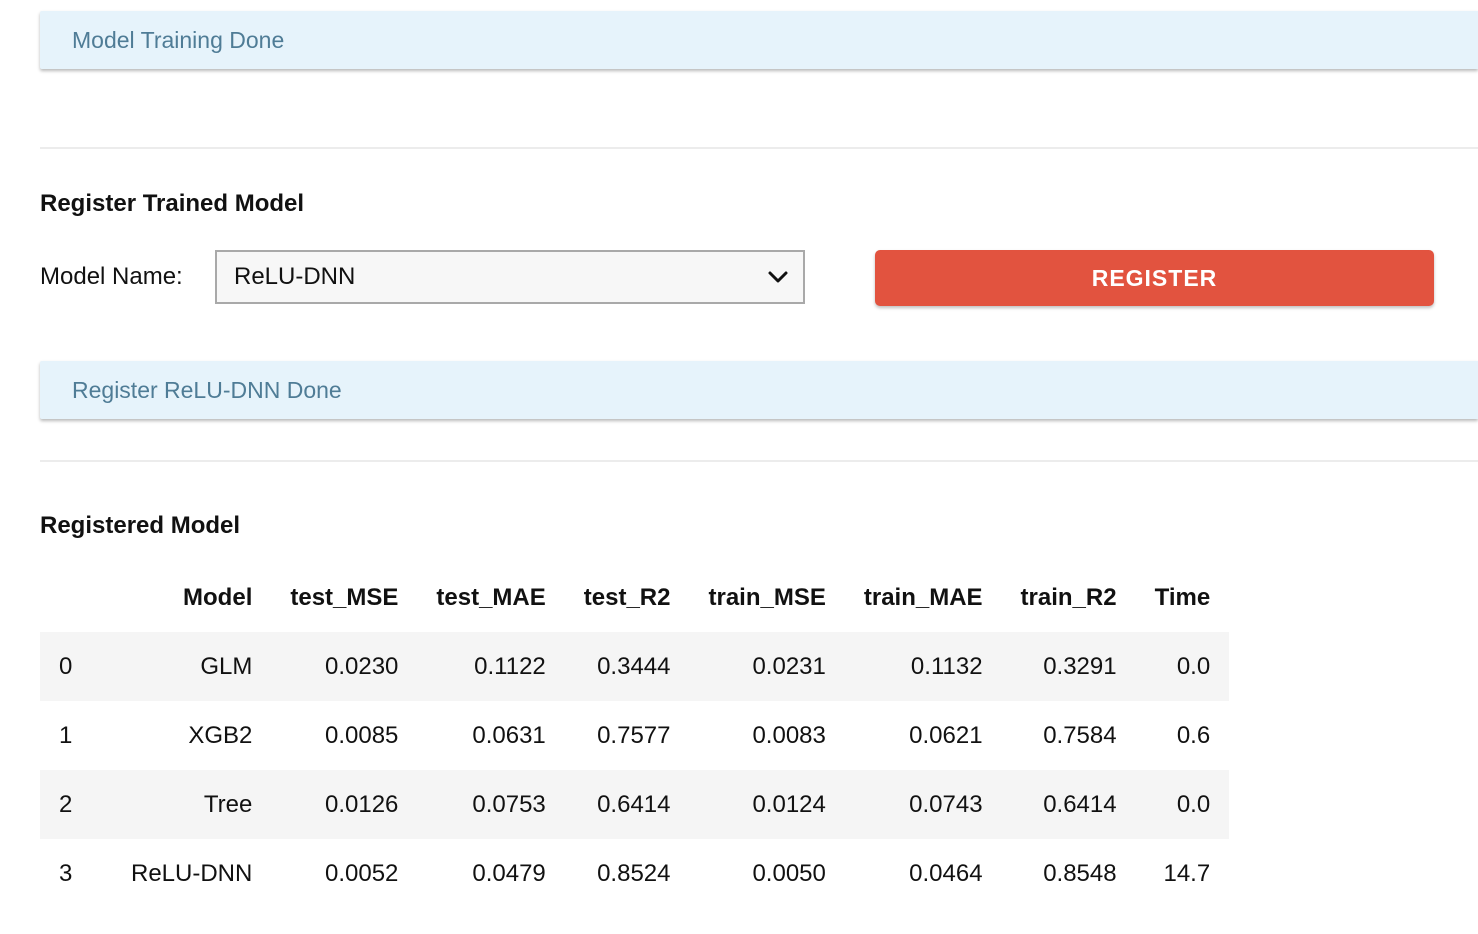  Describe the element at coordinates (1068, 597) in the screenshot. I see `column-header-train-r2: train_R2` at that location.